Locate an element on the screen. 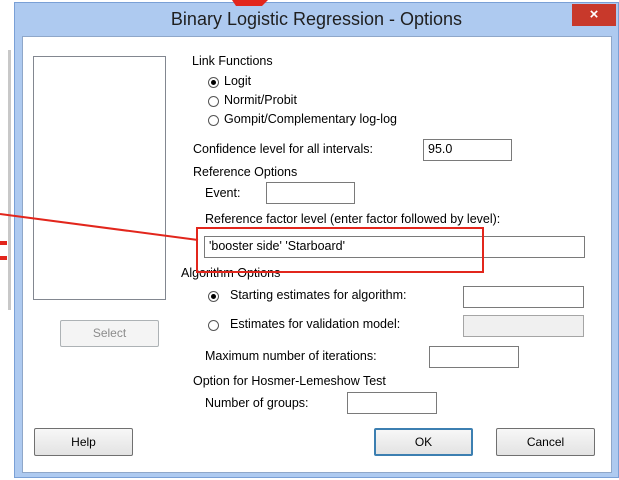 The image size is (619, 480). annotation-top-mark is located at coordinates (250, 3).